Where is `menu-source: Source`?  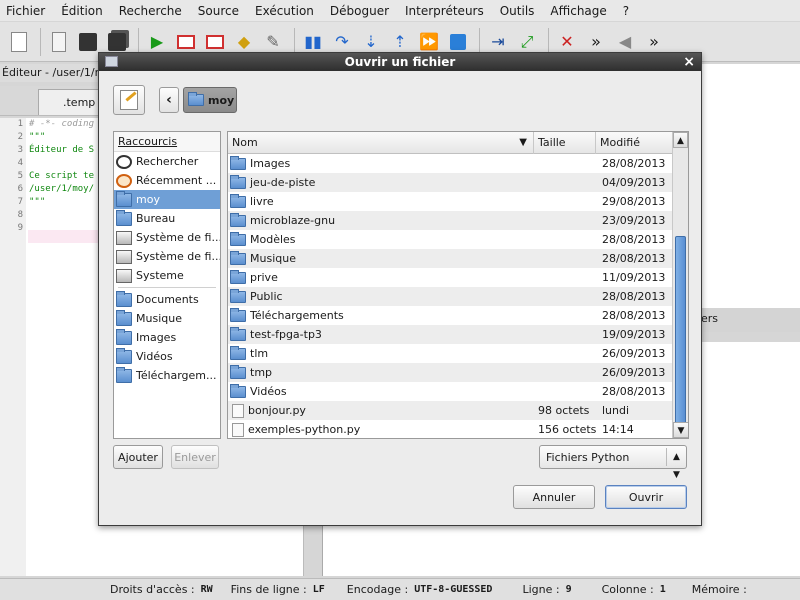
menu-source: Source is located at coordinates (218, 11).